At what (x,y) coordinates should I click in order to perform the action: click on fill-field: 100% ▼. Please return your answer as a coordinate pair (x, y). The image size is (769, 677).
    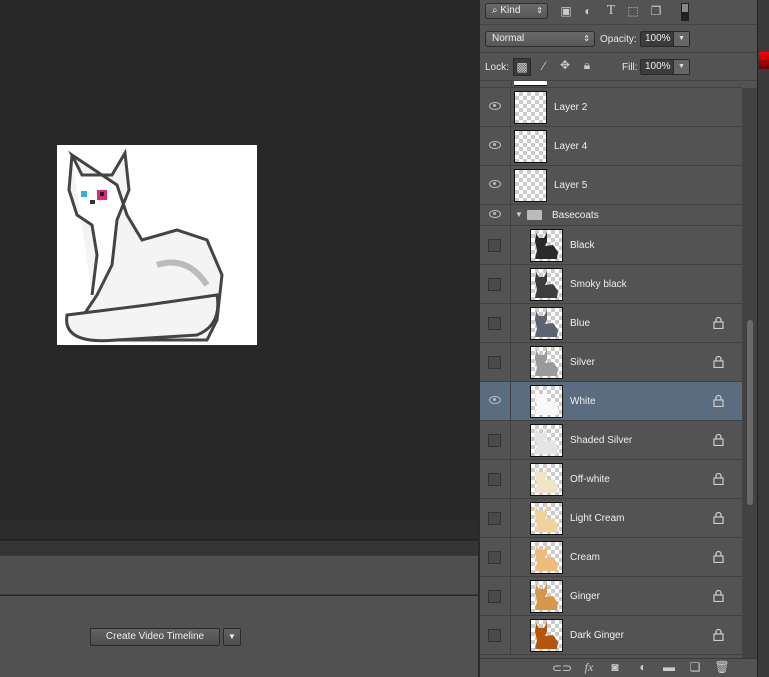
    Looking at the image, I should click on (665, 67).